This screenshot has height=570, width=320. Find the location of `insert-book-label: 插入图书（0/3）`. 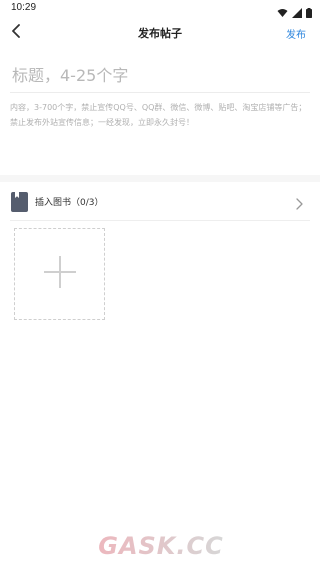

insert-book-label: 插入图书（0/3） is located at coordinates (69, 203).